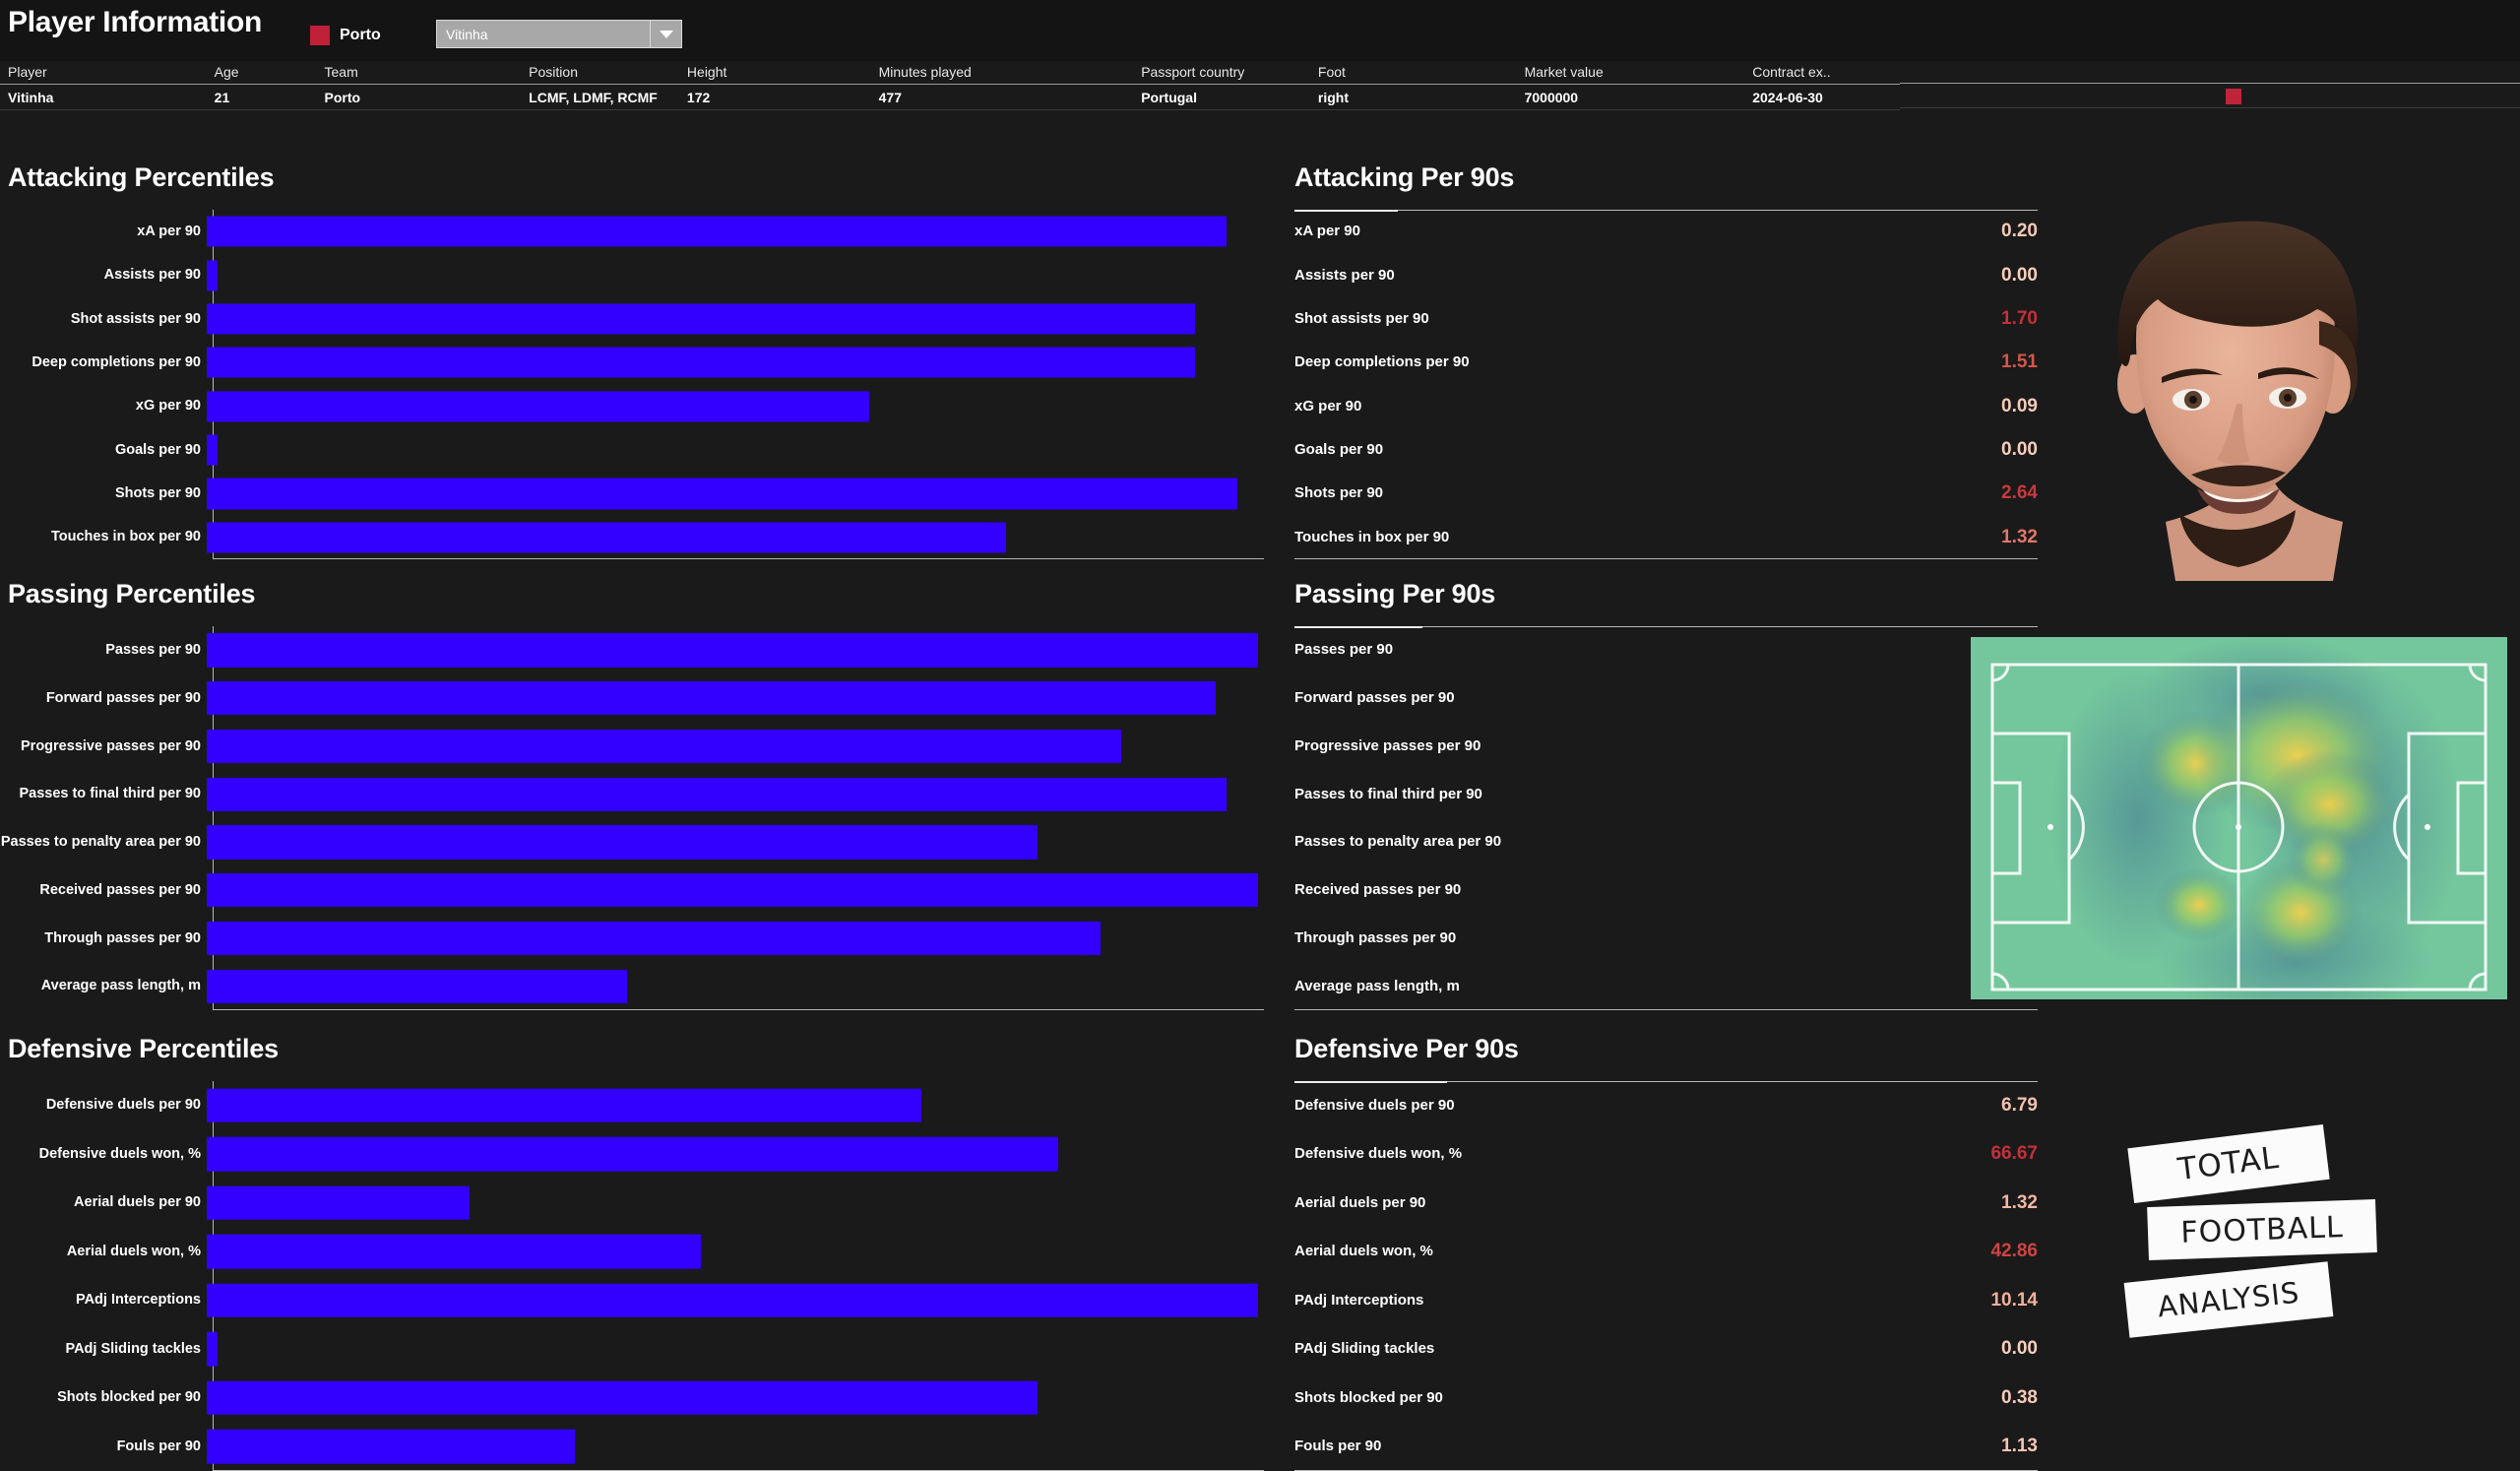  What do you see at coordinates (1666, 698) in the screenshot?
I see `per90-row: Forward passes per 9016.79` at bounding box center [1666, 698].